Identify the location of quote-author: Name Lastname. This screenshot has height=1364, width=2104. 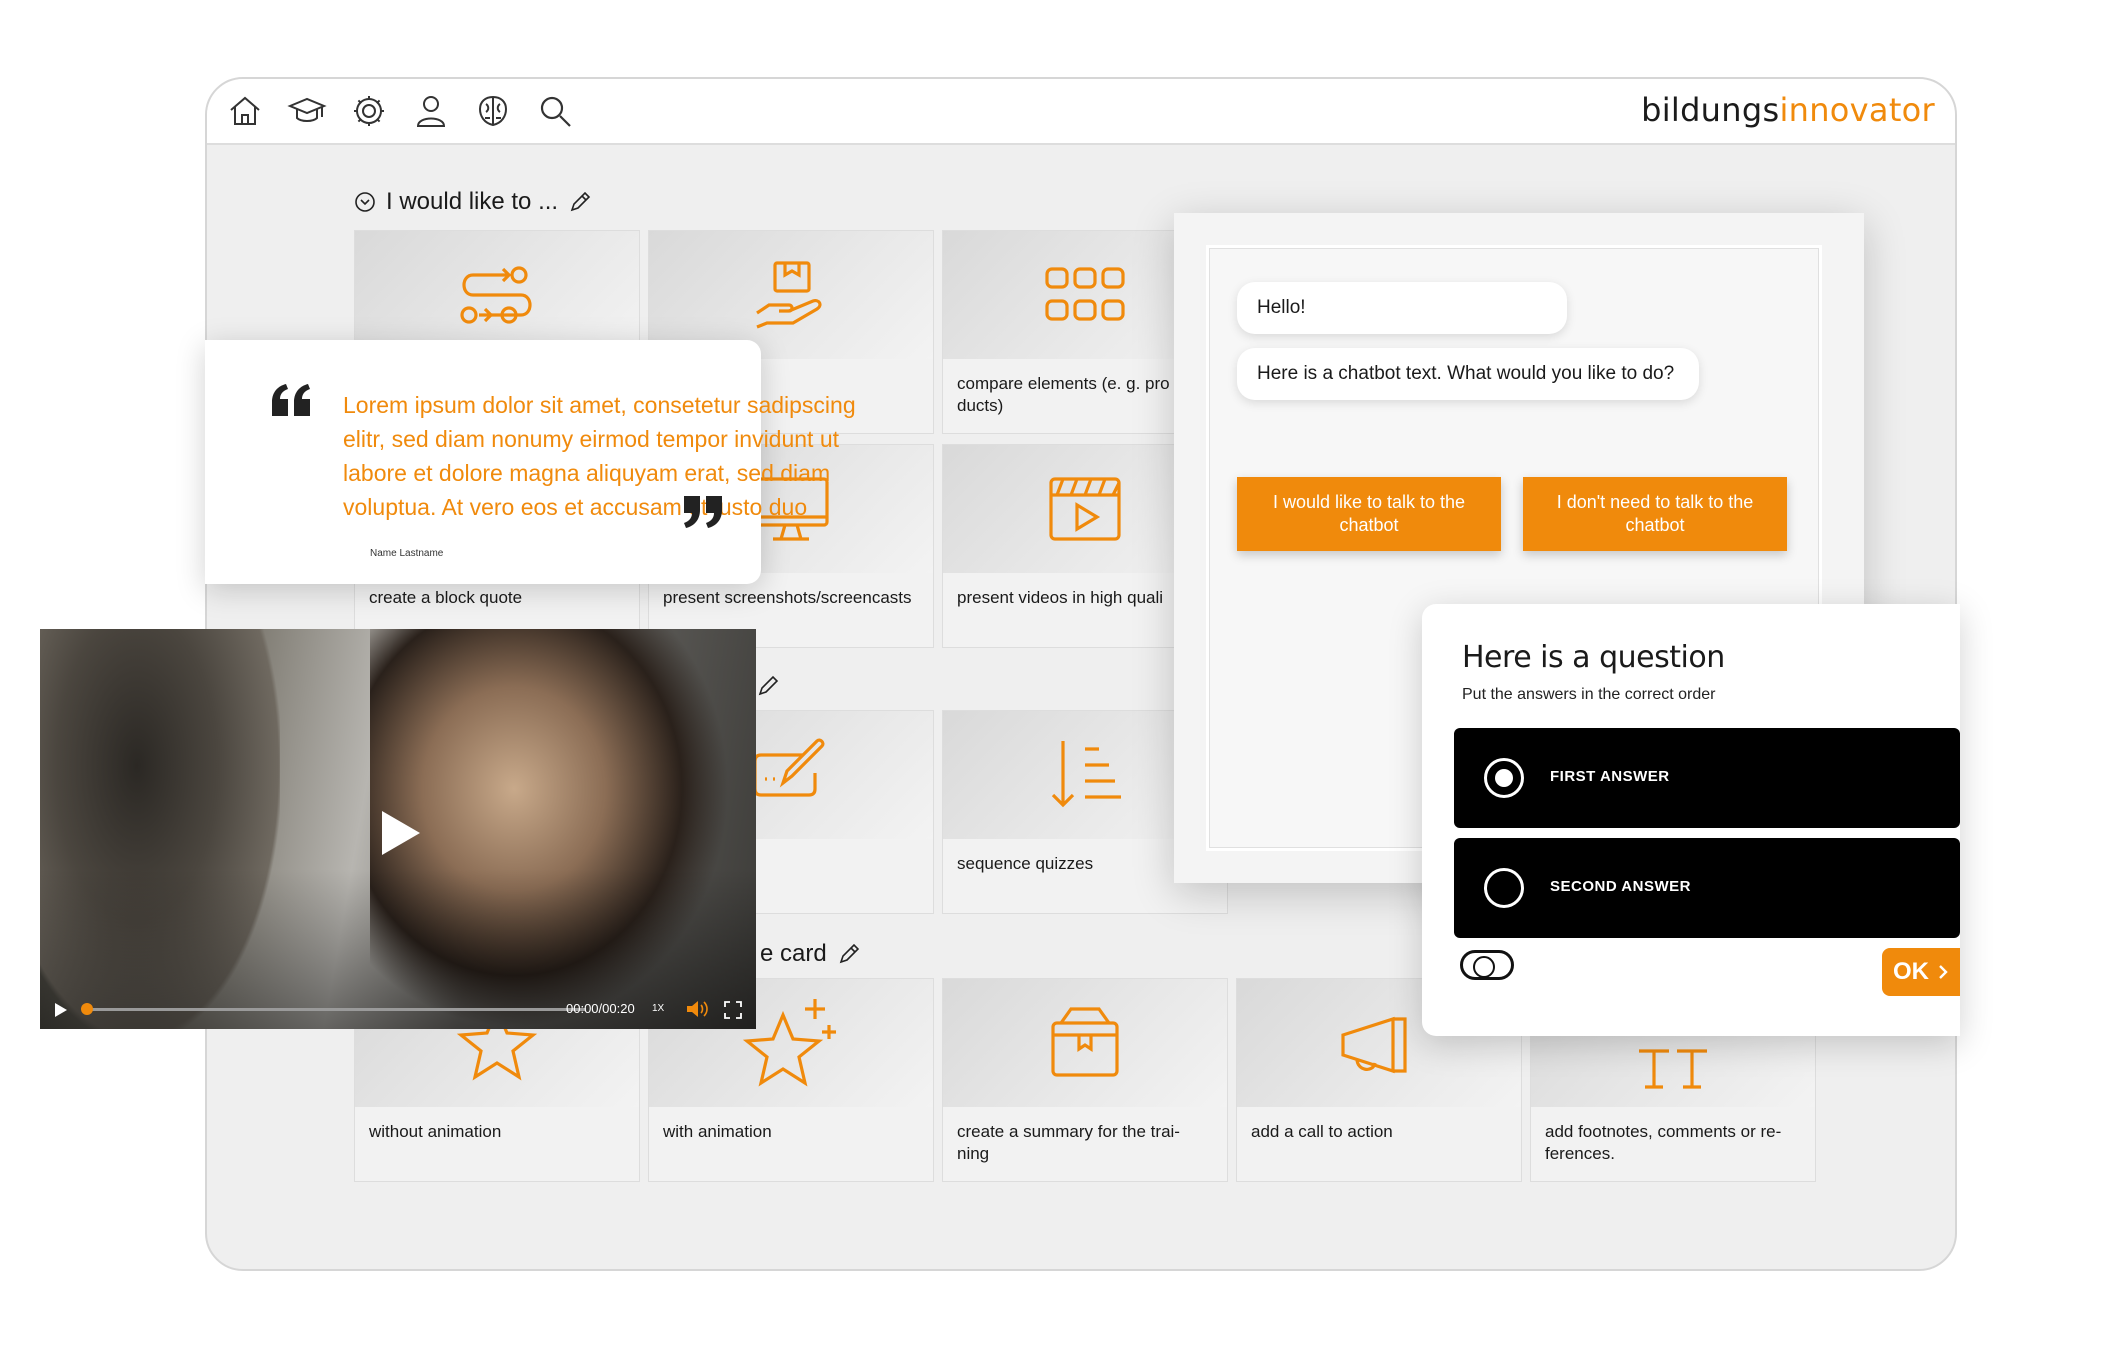
(407, 553).